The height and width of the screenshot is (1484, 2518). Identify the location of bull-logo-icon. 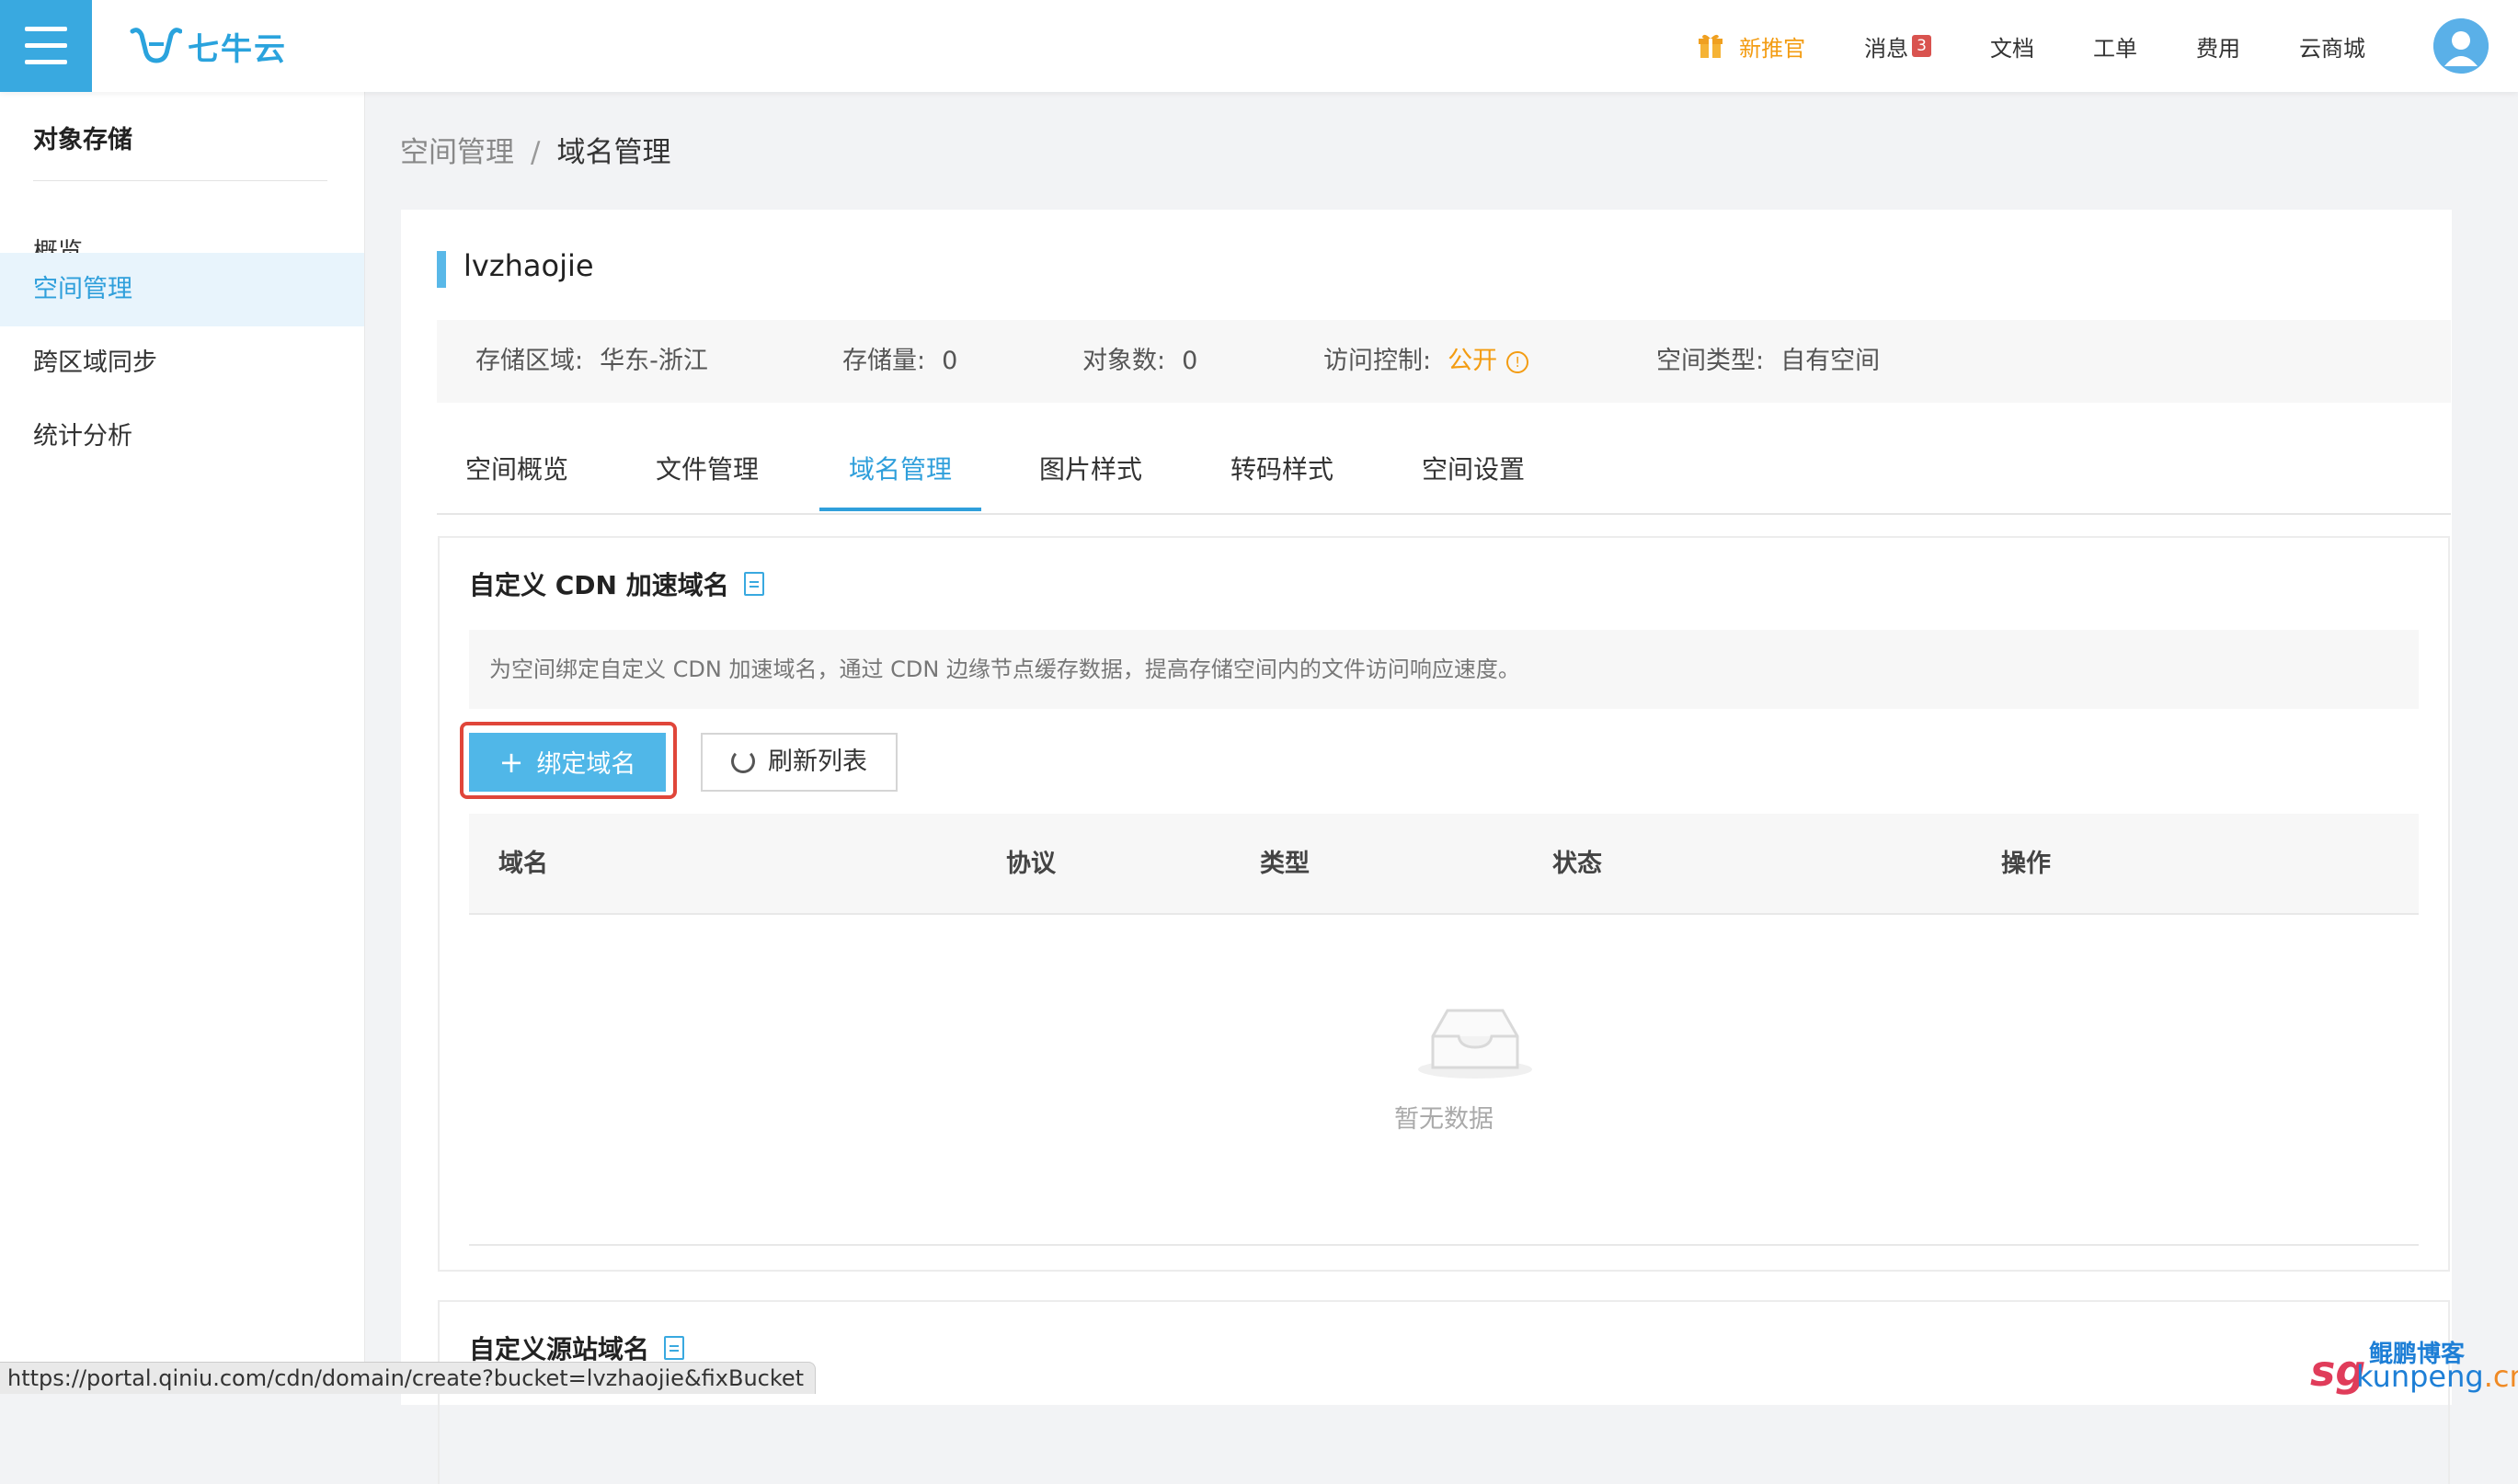
(156, 45).